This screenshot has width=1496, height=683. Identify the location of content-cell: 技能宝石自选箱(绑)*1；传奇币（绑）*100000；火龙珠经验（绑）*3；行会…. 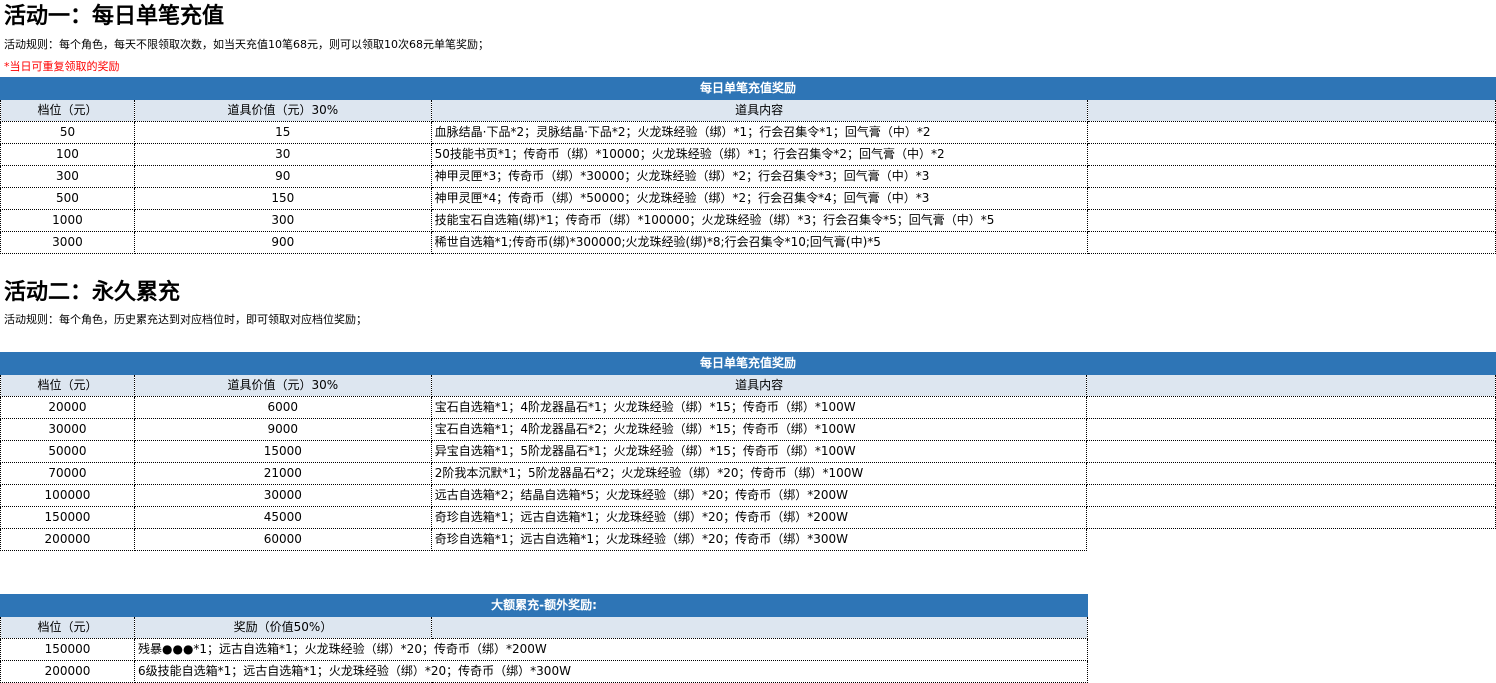
(759, 220).